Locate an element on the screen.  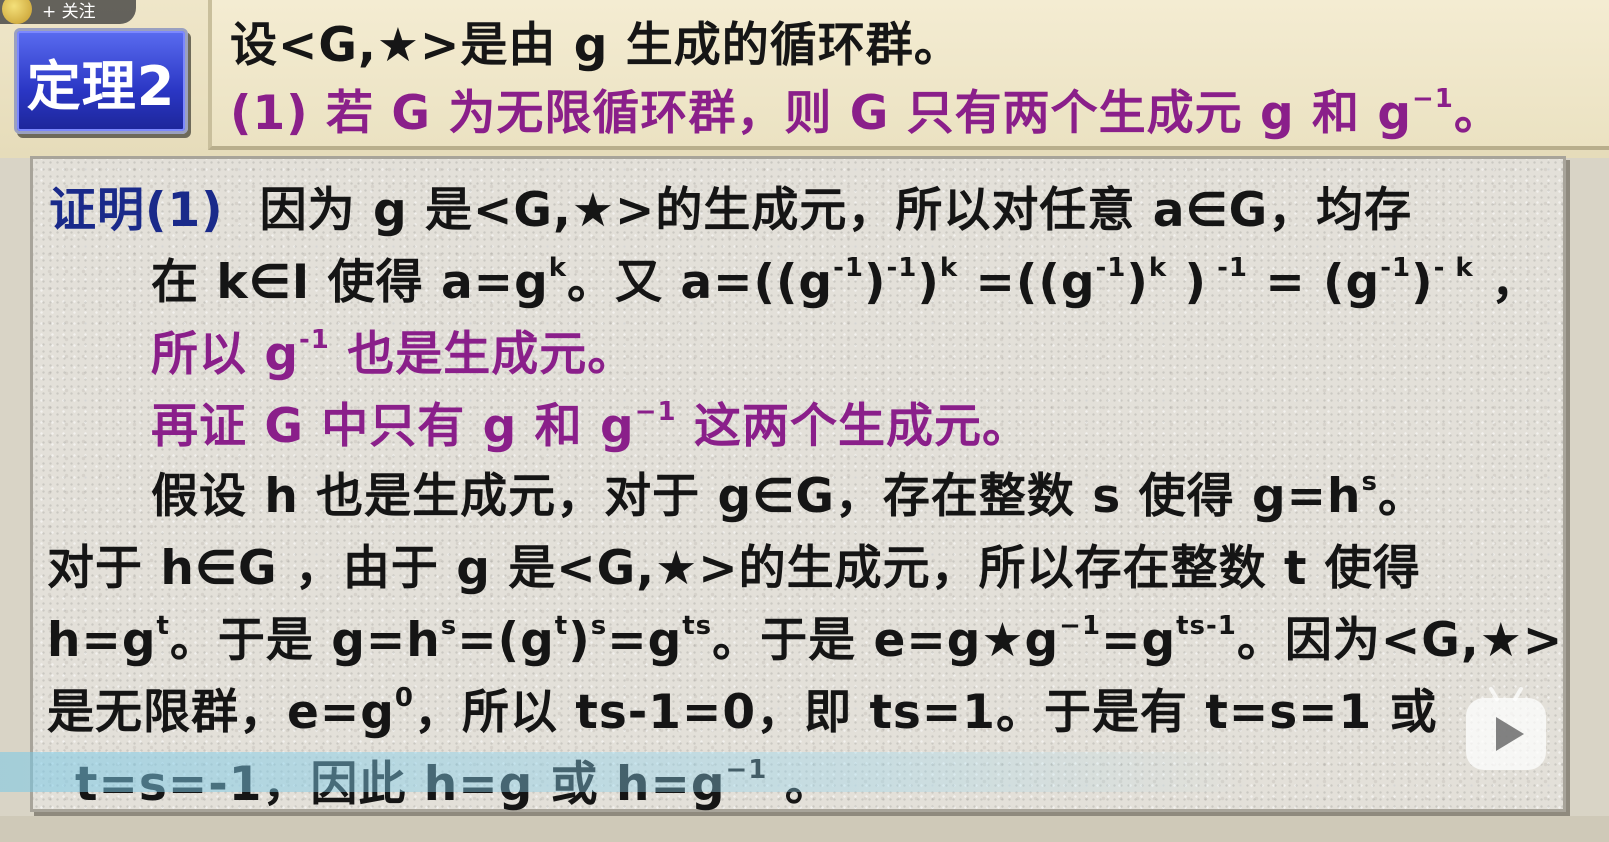
statement-line-1: 设<G,★>是由 g 生成的循环群。 is located at coordinates (596, 45).